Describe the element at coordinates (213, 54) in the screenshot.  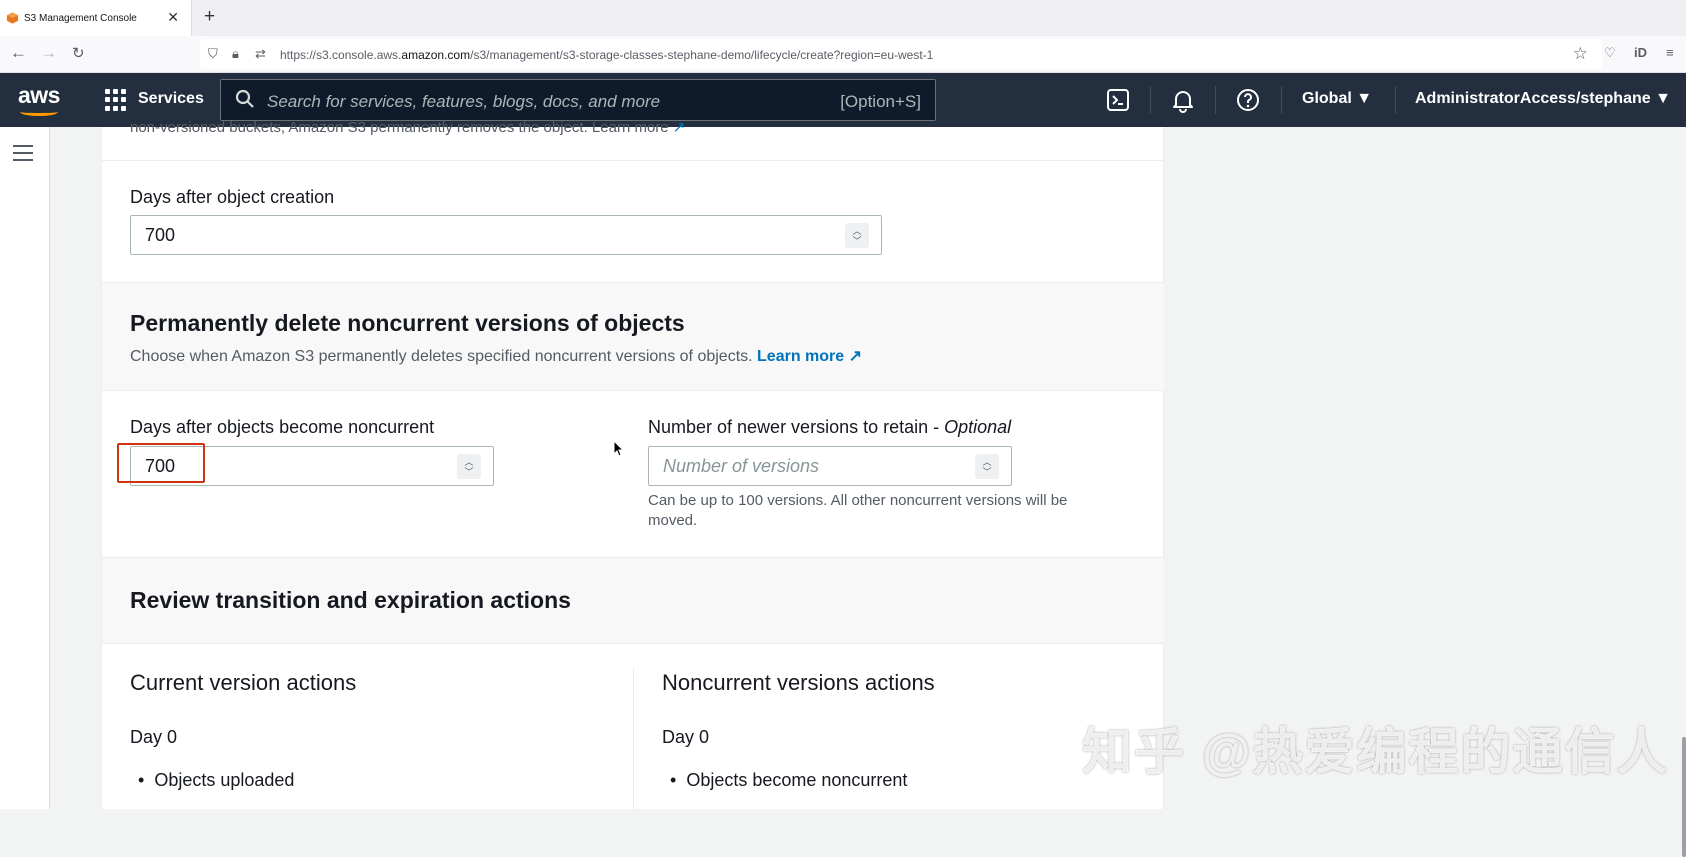
I see `shield-icon: ⛉` at that location.